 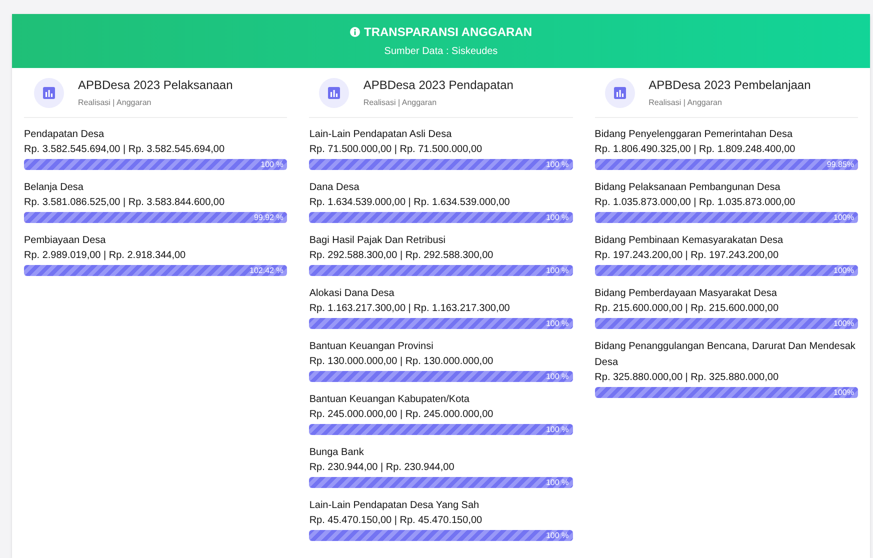 I want to click on item-label: Belanja Desa, so click(x=54, y=188).